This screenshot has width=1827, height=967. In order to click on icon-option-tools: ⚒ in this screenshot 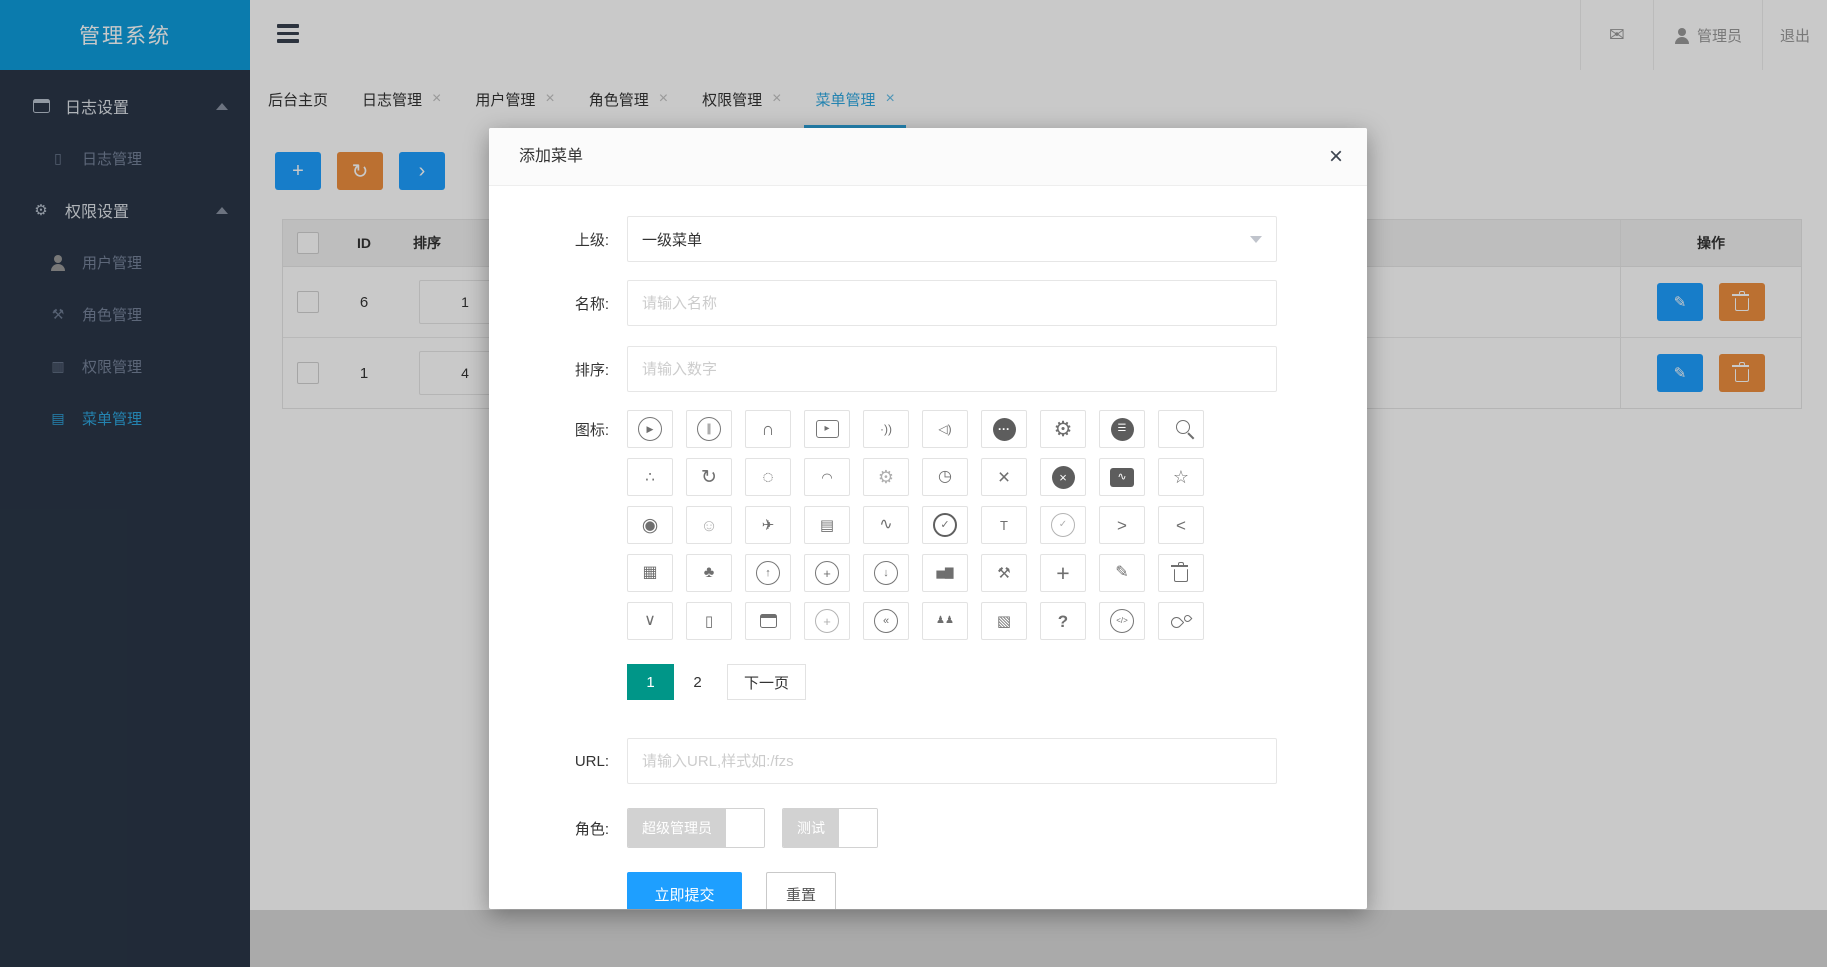, I will do `click(1004, 573)`.